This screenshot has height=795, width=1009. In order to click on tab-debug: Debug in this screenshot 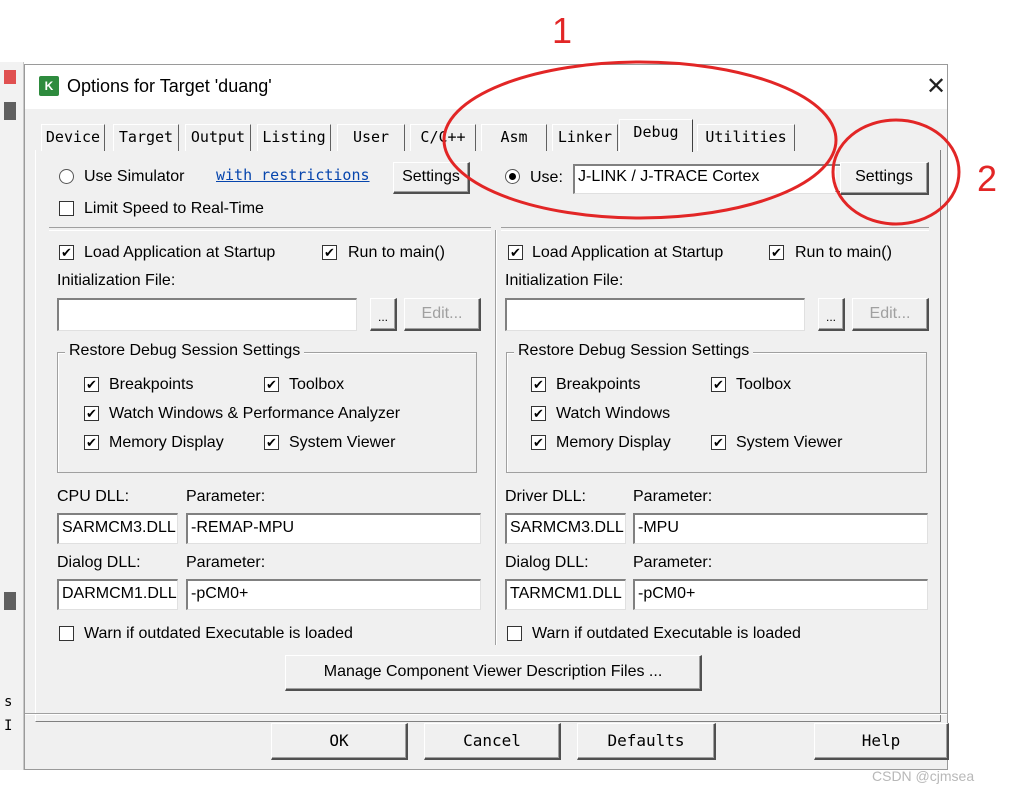, I will do `click(656, 135)`.